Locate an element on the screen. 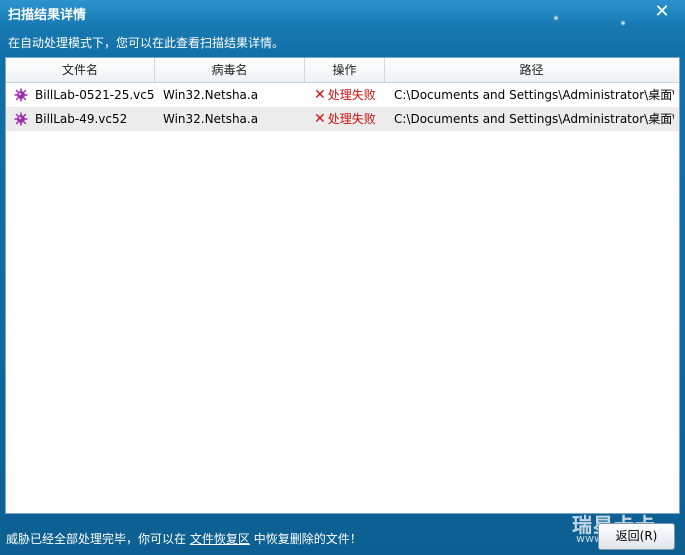 The image size is (685, 555). title-bar: 扫描结果详情 ✕ is located at coordinates (342, 13).